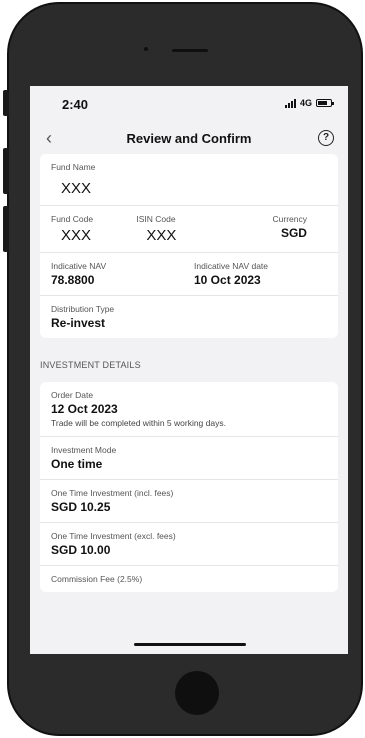  What do you see at coordinates (227, 280) in the screenshot?
I see `nav-date-value: 10 Oct 2023` at bounding box center [227, 280].